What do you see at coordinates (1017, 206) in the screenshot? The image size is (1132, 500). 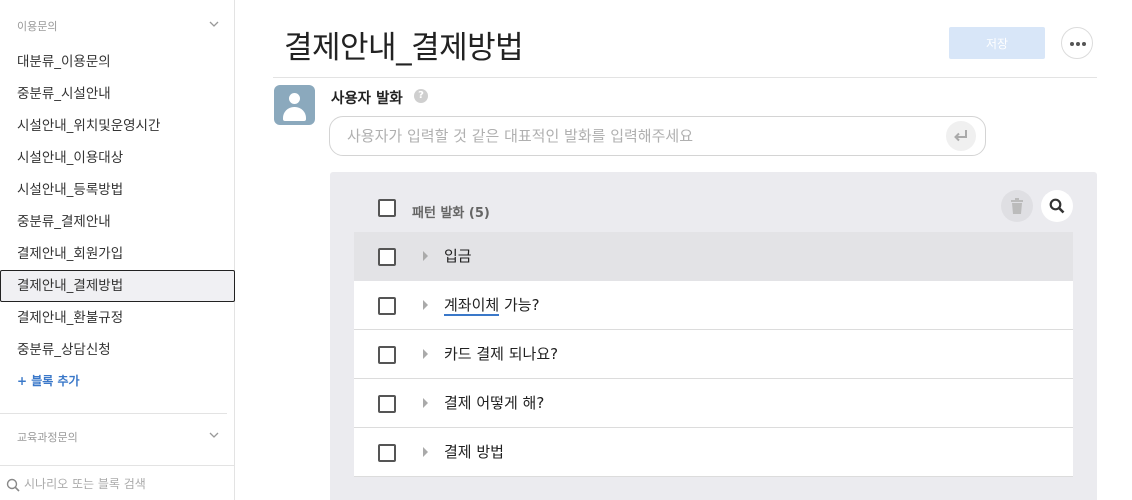 I see `trash-icon` at bounding box center [1017, 206].